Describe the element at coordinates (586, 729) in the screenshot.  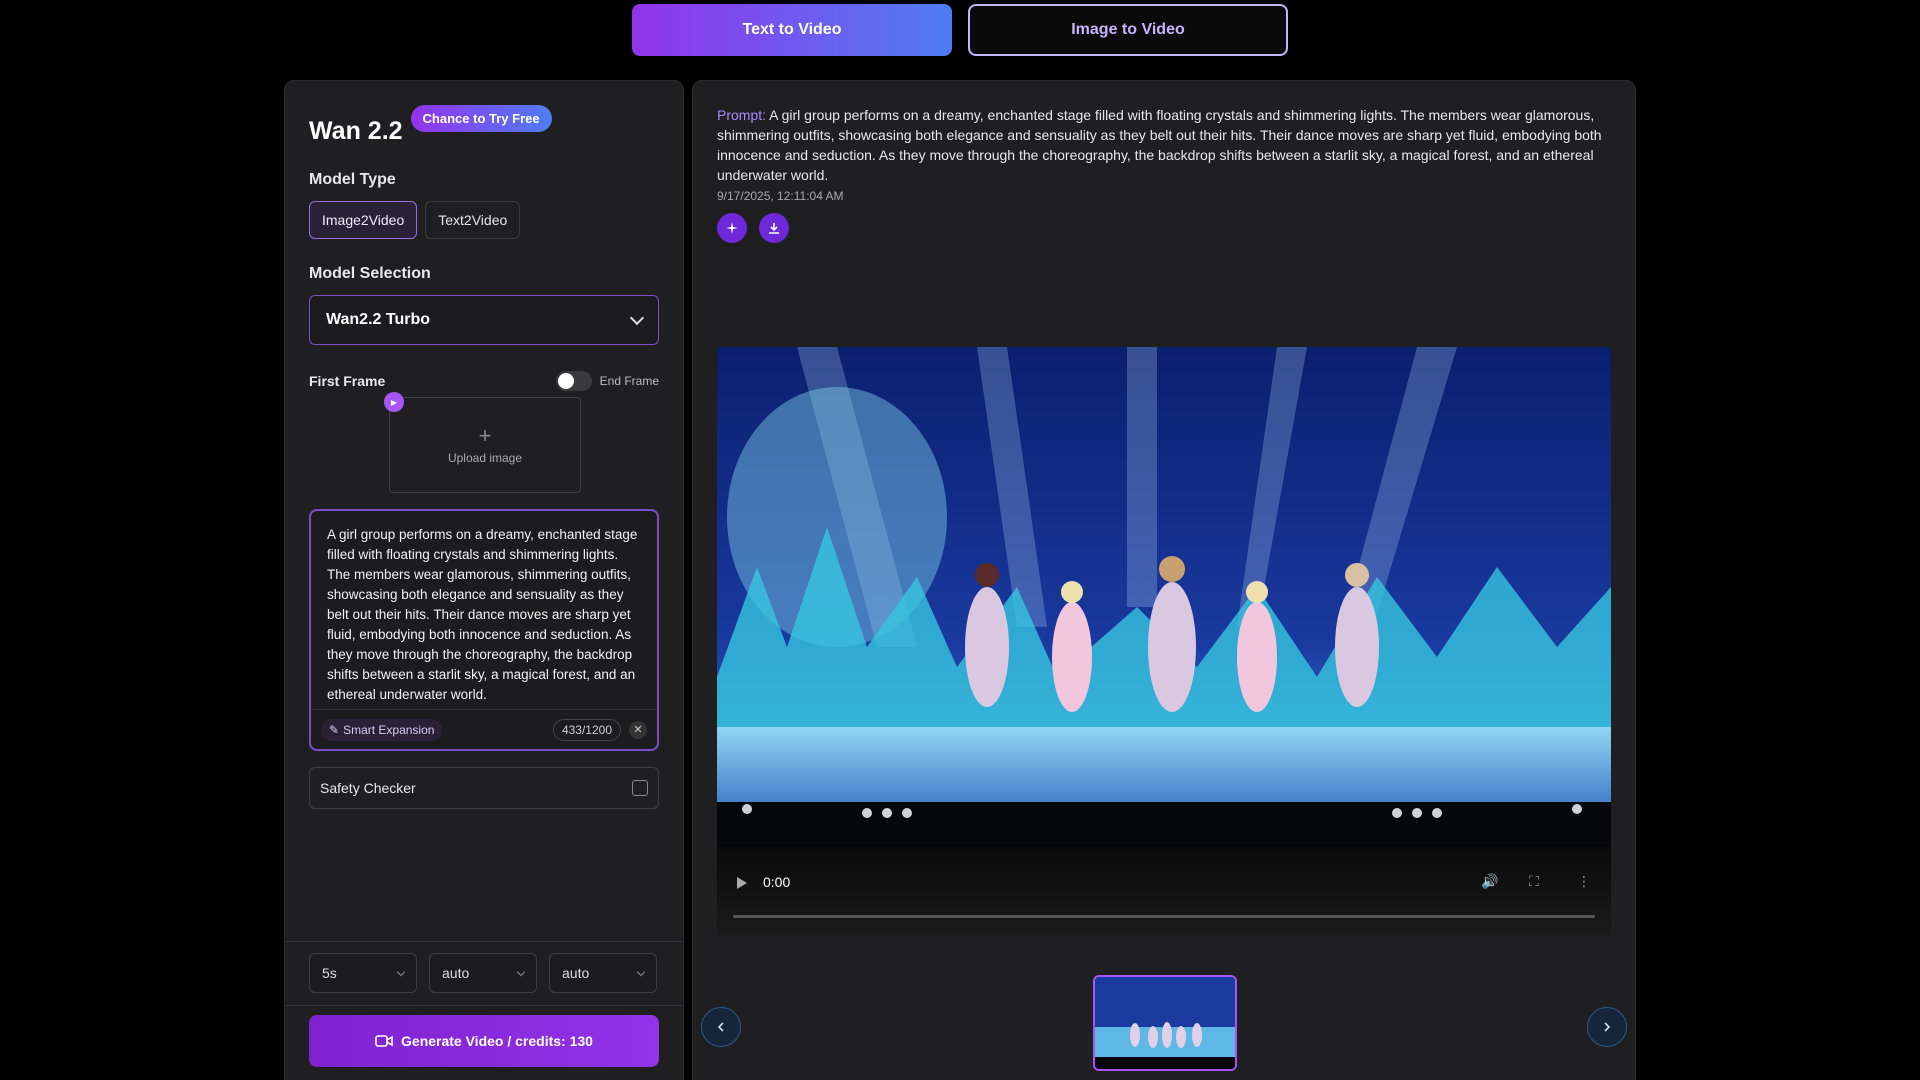
I see `character-counter: 433/1200` at that location.